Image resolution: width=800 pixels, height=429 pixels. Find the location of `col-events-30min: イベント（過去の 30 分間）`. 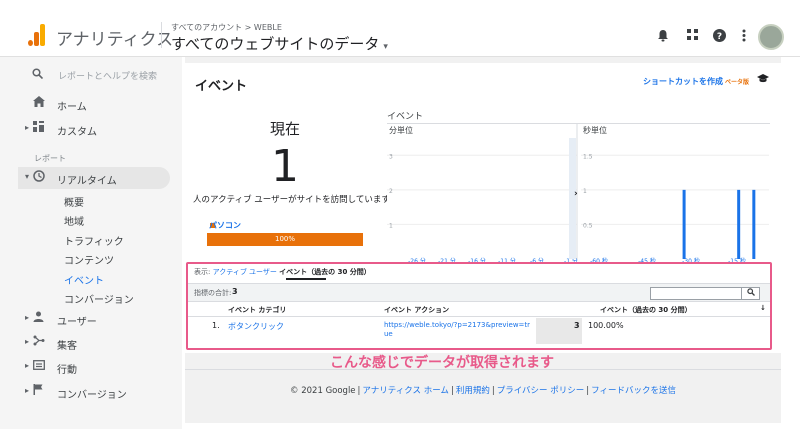

col-events-30min: イベント（過去の 30 分間） is located at coordinates (646, 310).